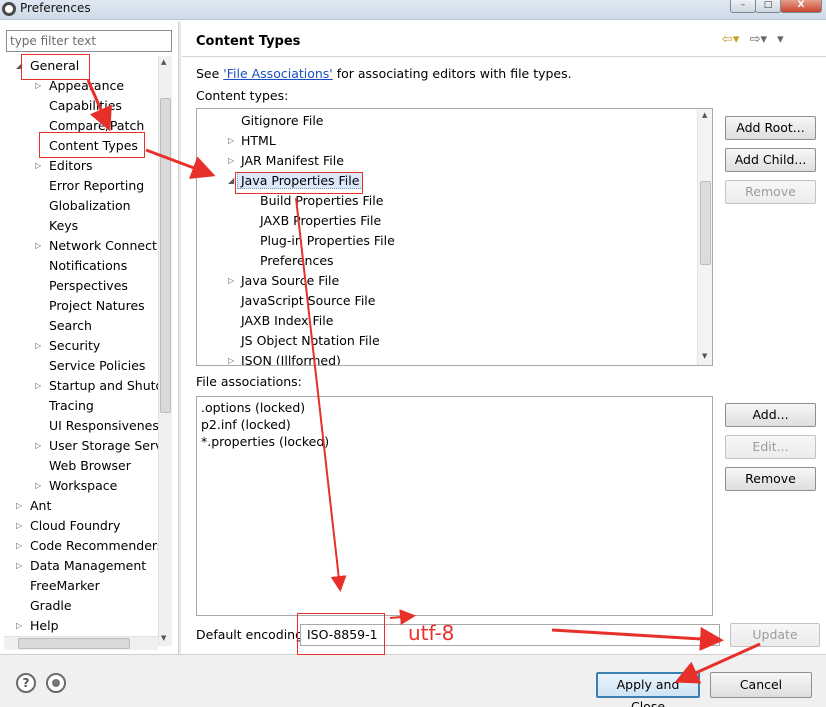 This screenshot has width=826, height=707. I want to click on tree-item-ant: ▷ Ant, so click(33, 506).